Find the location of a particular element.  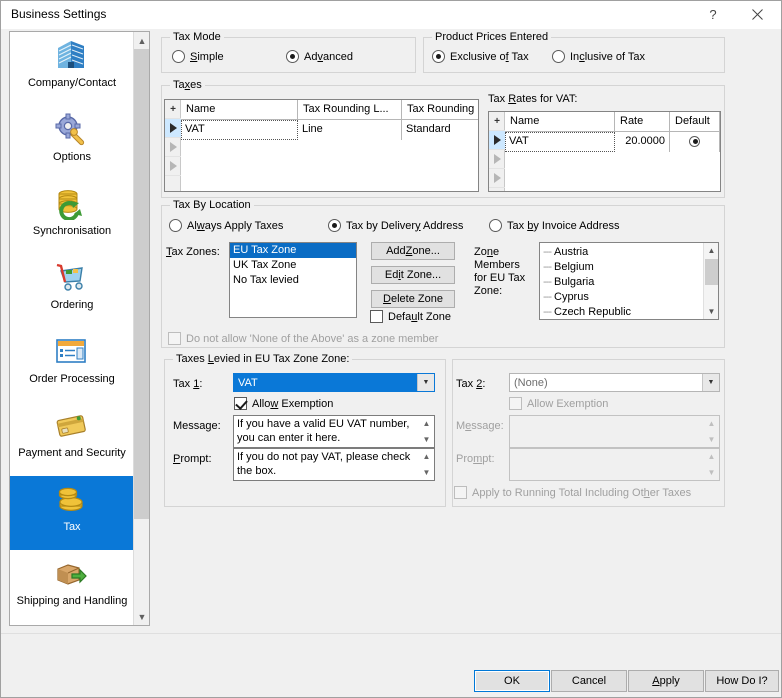

radio-tax-mode-advanced: Advanced is located at coordinates (319, 56).